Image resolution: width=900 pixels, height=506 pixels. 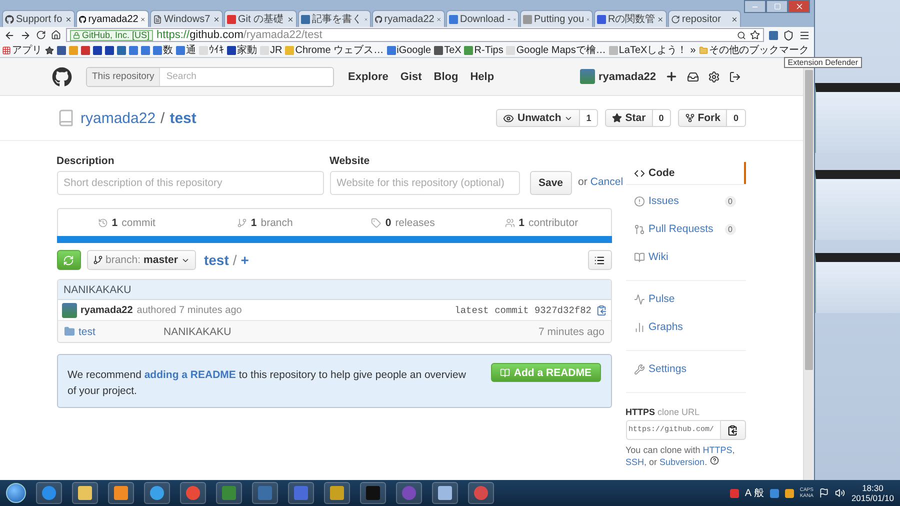 I want to click on stat-link: 1 branch, so click(x=265, y=222).